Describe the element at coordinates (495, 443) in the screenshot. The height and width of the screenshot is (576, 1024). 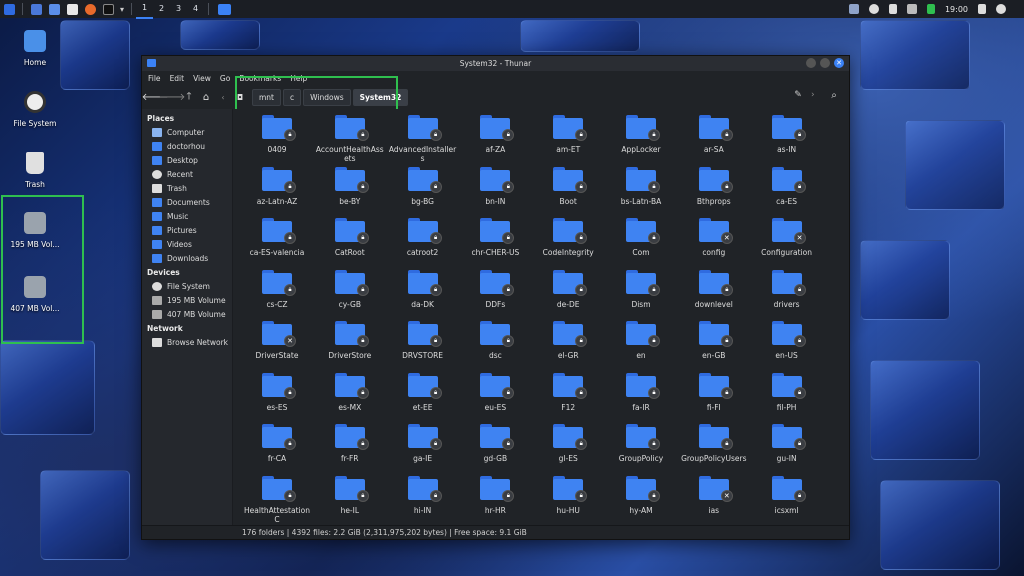
I see `folder-item: 🔒︎ gd-GB` at that location.